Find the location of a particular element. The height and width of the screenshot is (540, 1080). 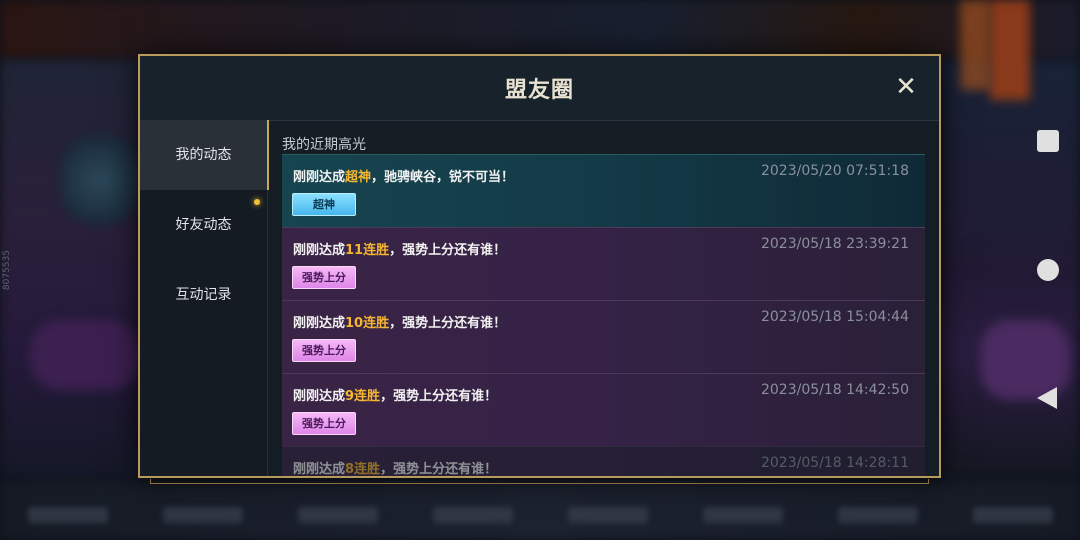

tab-interaction-records: 互动记录 is located at coordinates (203, 295).